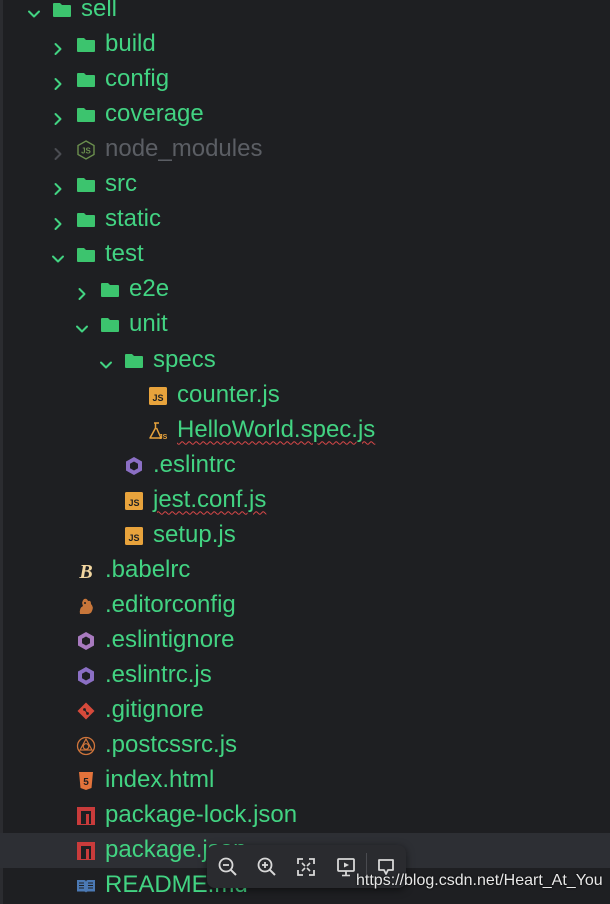  What do you see at coordinates (99, 11) in the screenshot?
I see `tree-item-label: sell` at bounding box center [99, 11].